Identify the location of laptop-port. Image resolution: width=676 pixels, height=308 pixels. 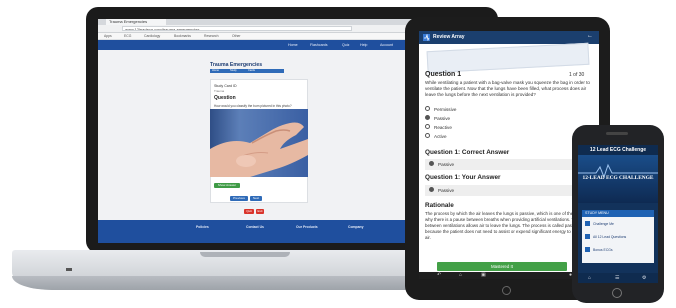
(69, 269).